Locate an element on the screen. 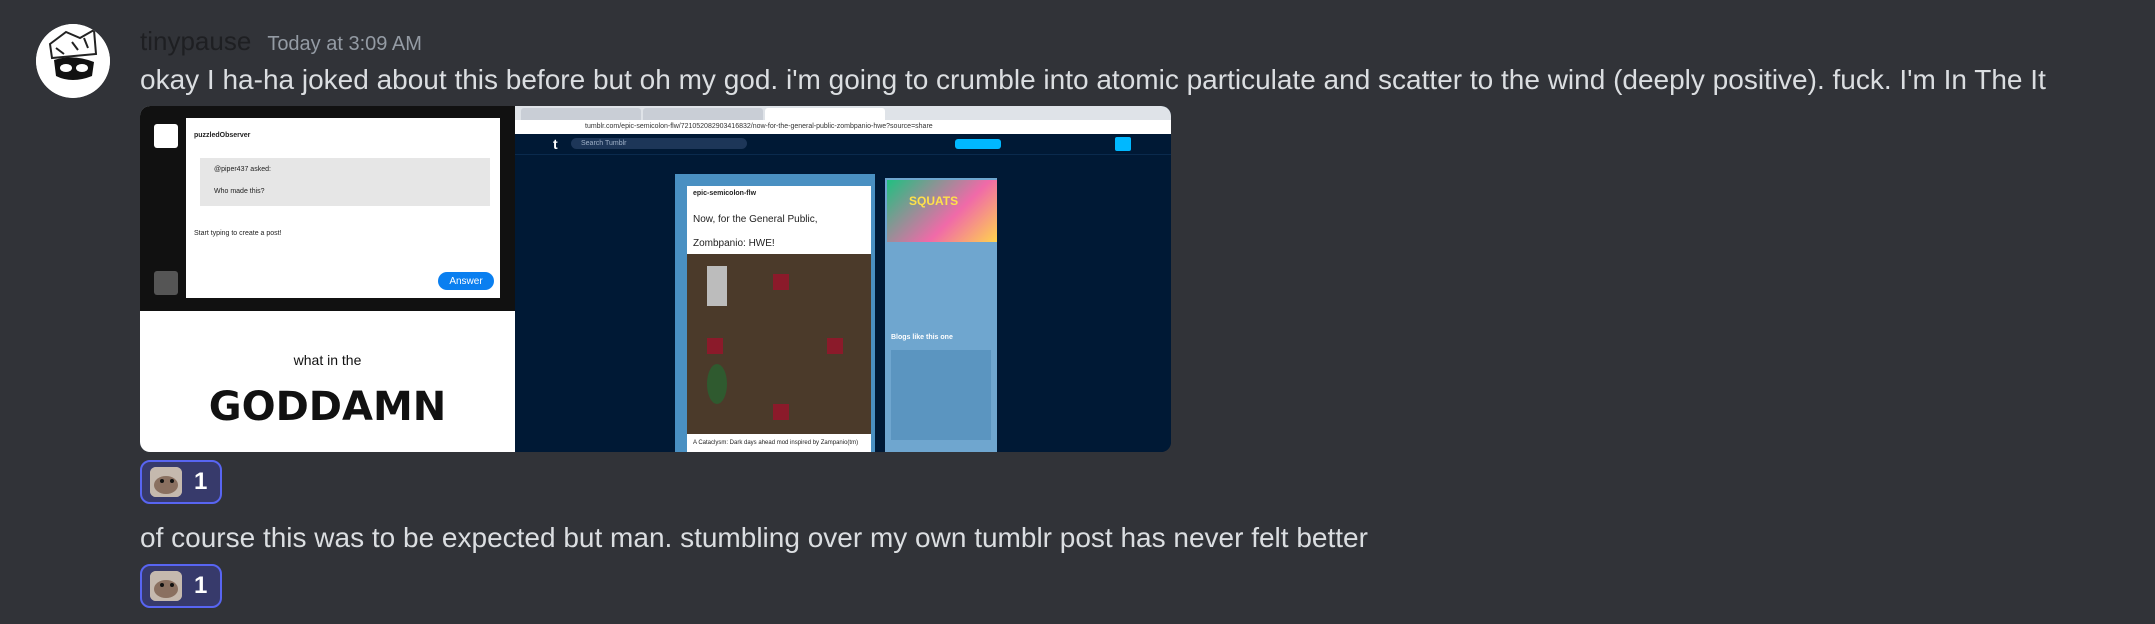 This screenshot has height=624, width=2155. game-screenshot is located at coordinates (779, 344).